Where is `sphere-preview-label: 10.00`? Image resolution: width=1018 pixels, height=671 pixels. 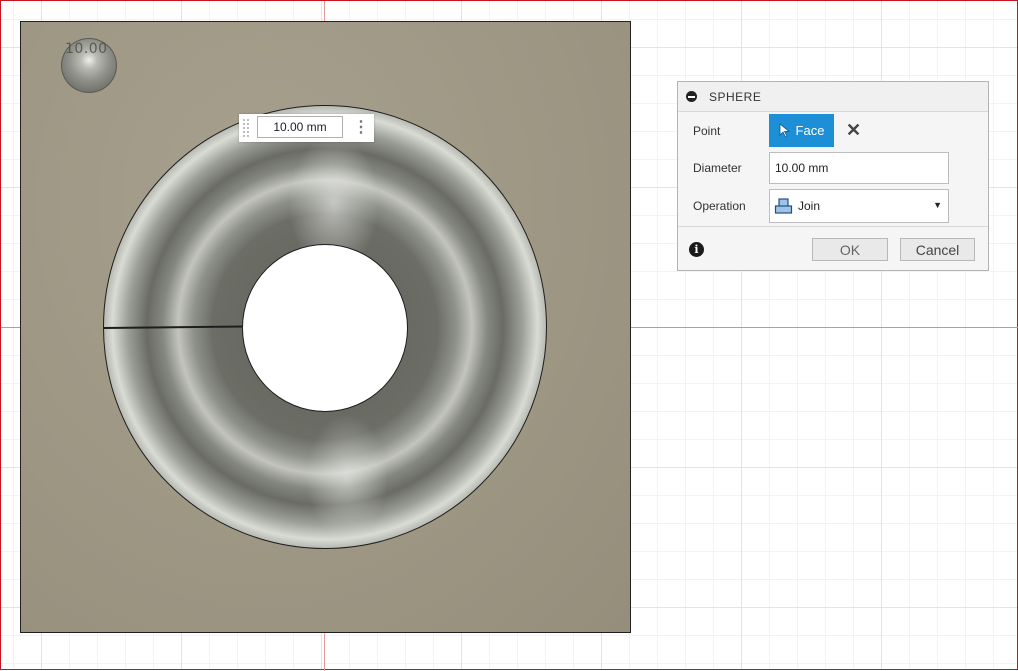
sphere-preview-label: 10.00 is located at coordinates (86, 49).